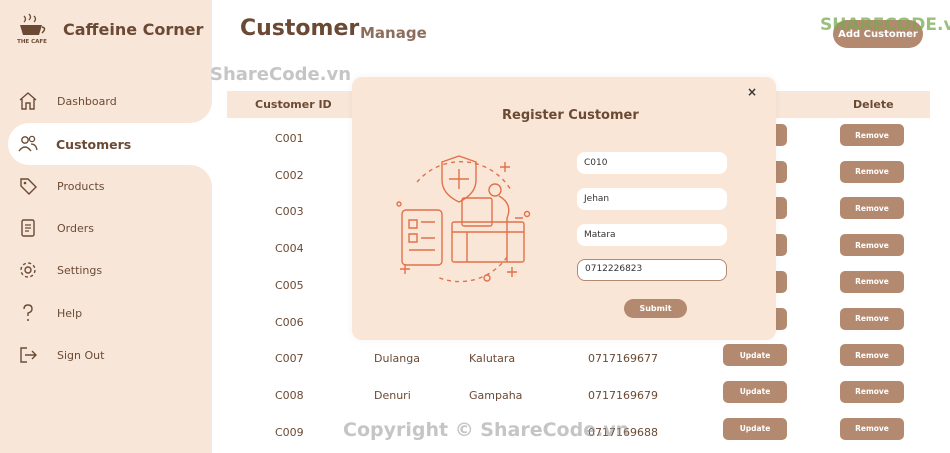 The height and width of the screenshot is (453, 950). I want to click on sidebar-item-label: Orders, so click(75, 228).